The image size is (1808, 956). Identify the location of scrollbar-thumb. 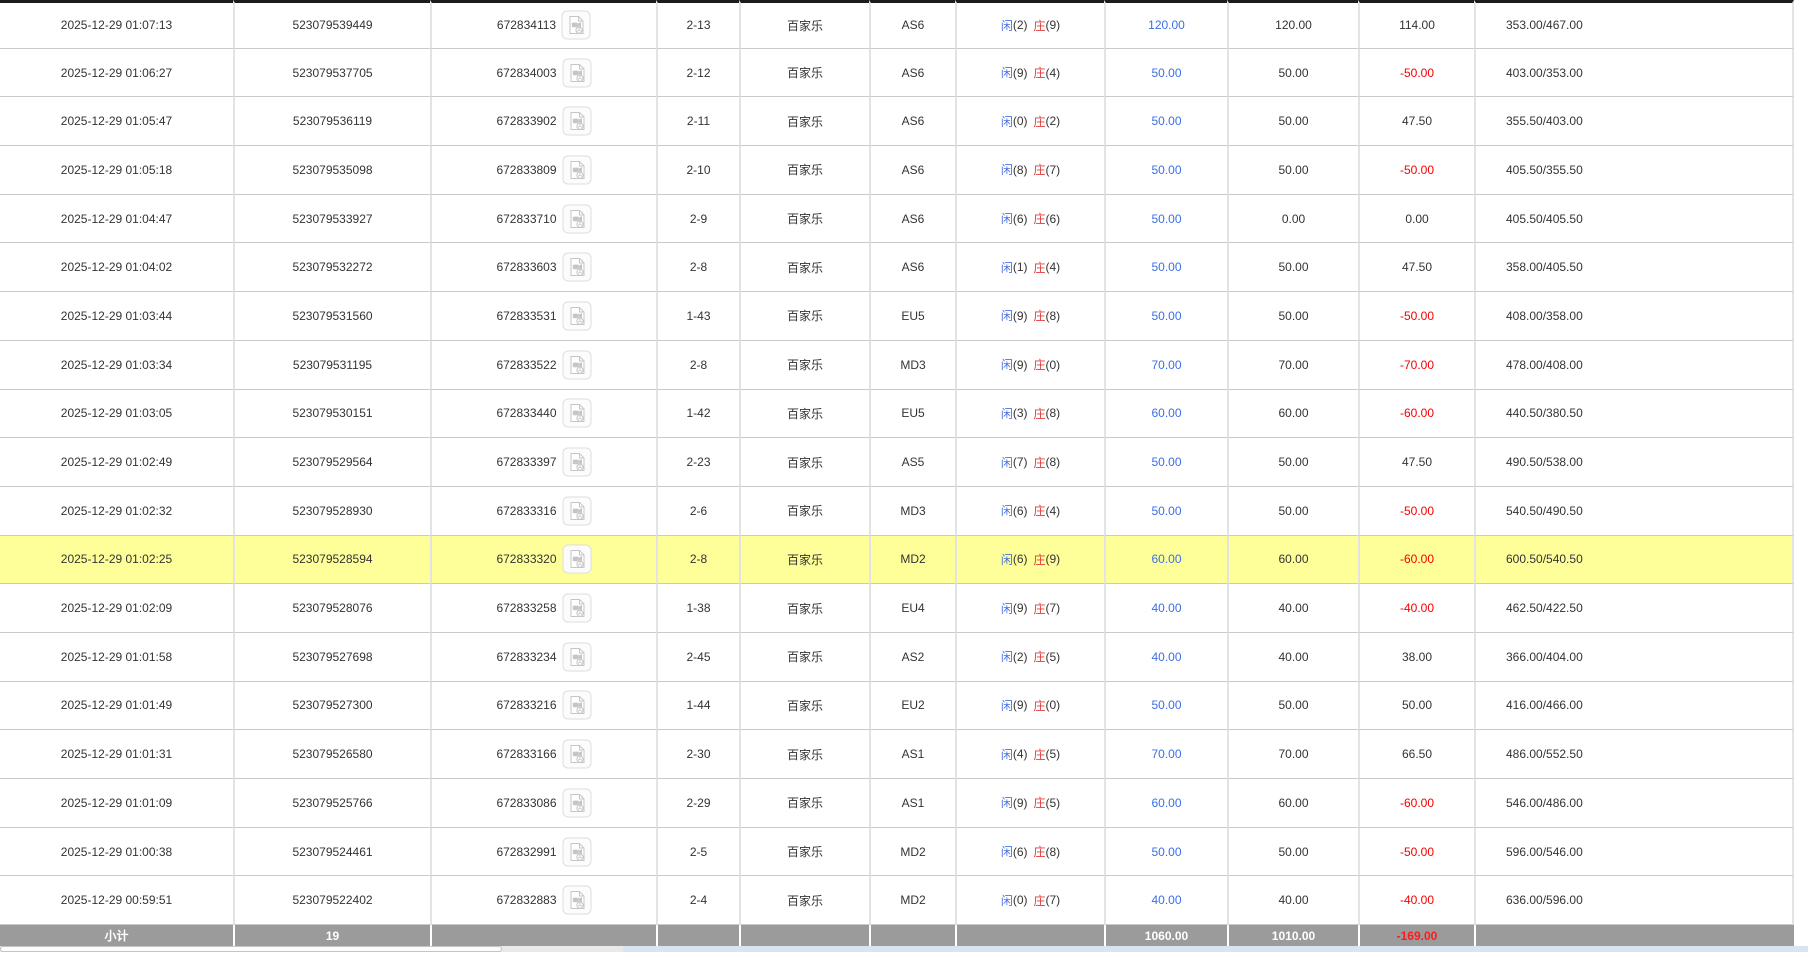
(251, 949).